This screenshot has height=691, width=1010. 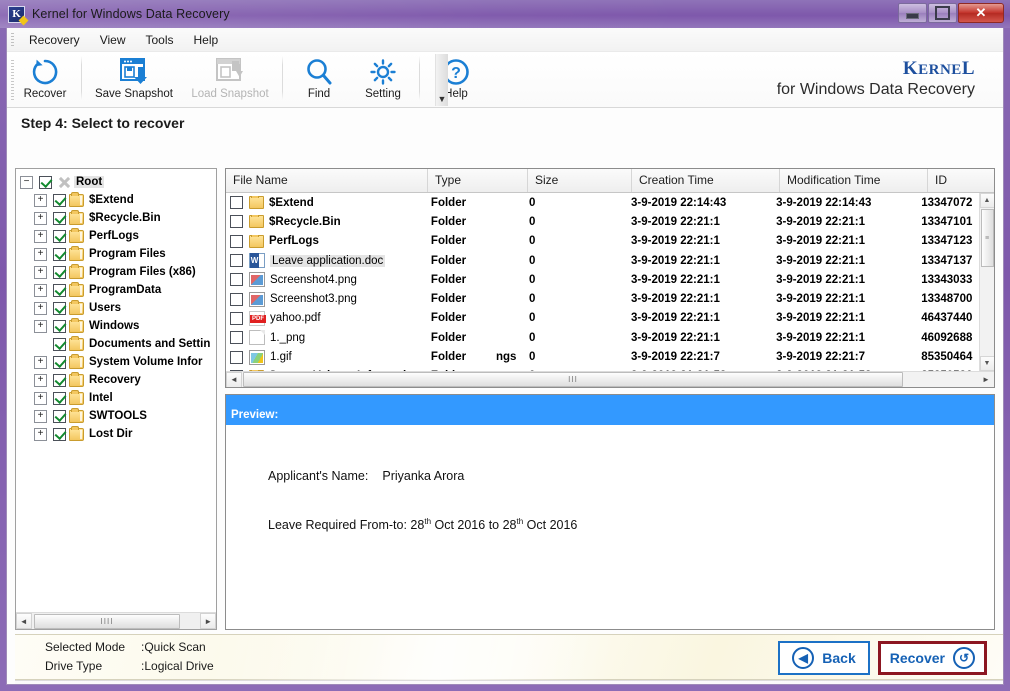 I want to click on tree-node-users: + Users, so click(x=118, y=308).